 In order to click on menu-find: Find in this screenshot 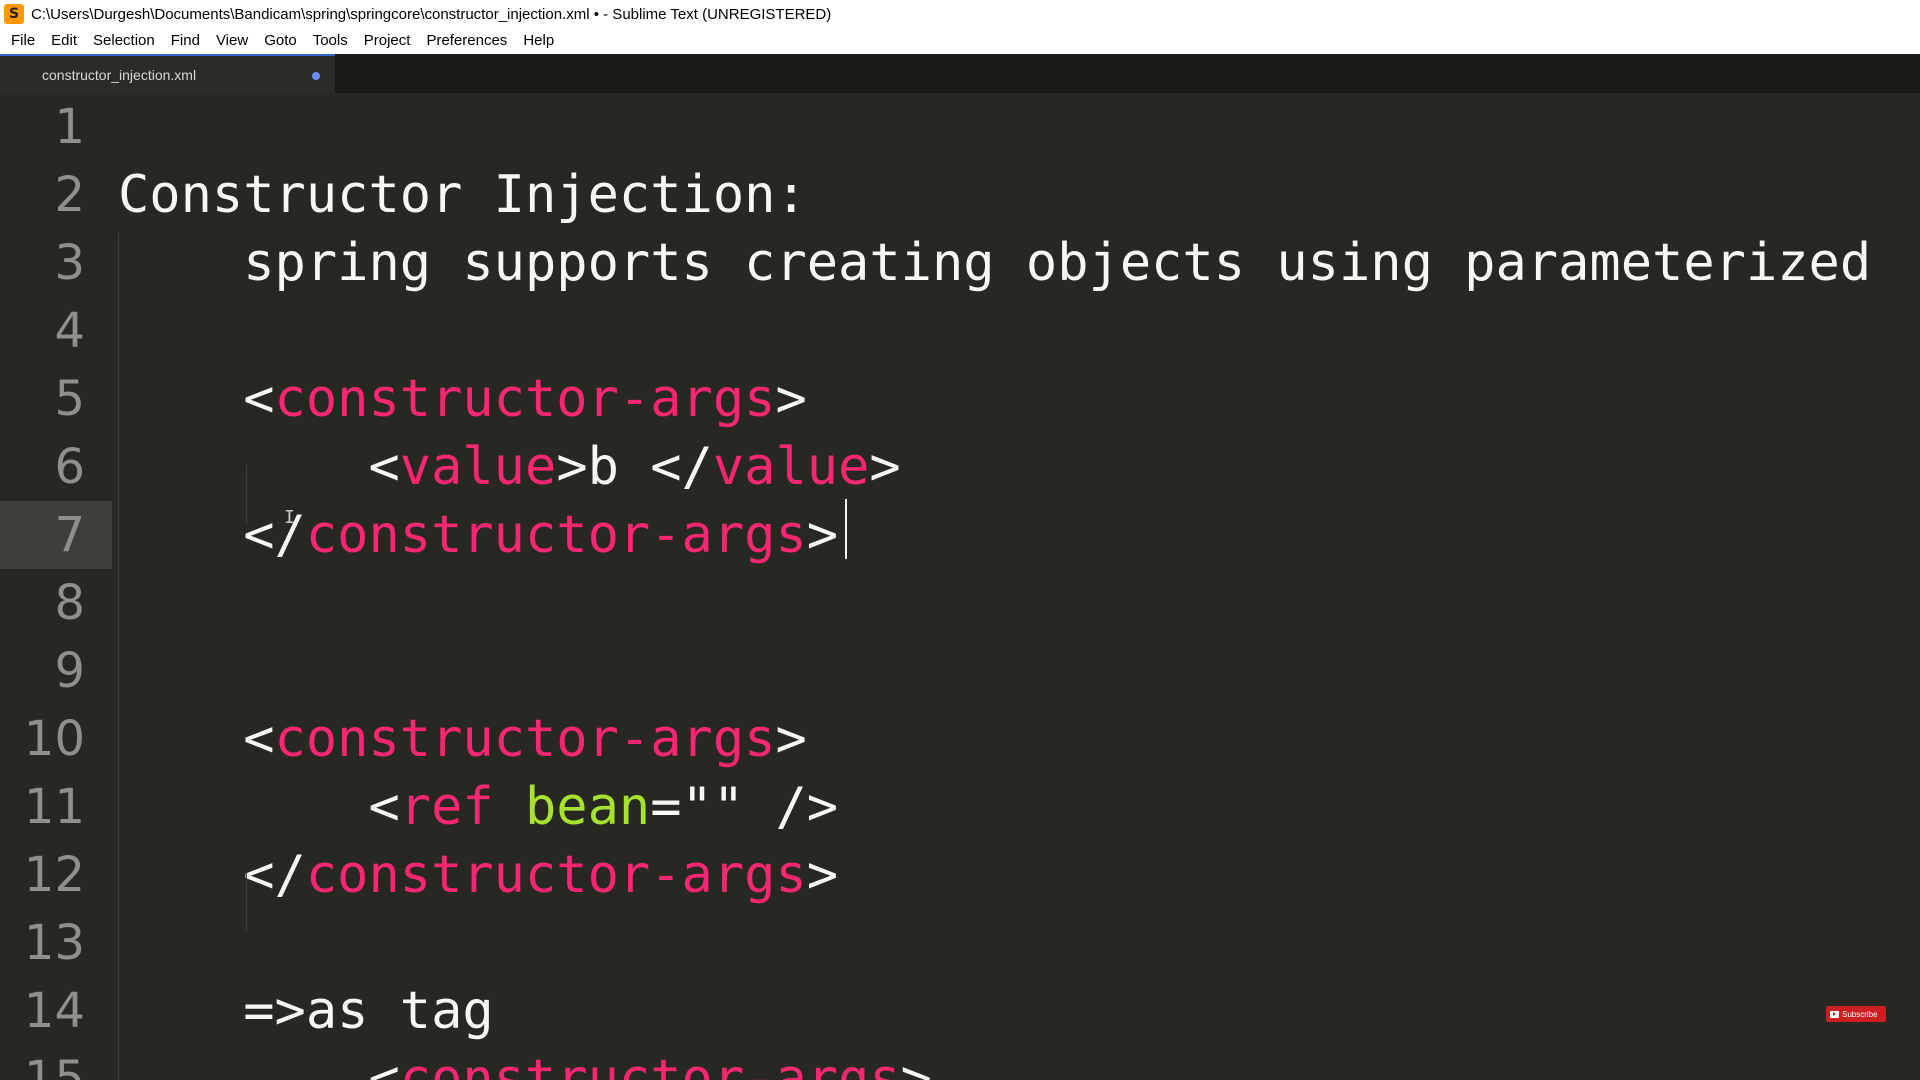, I will do `click(185, 41)`.